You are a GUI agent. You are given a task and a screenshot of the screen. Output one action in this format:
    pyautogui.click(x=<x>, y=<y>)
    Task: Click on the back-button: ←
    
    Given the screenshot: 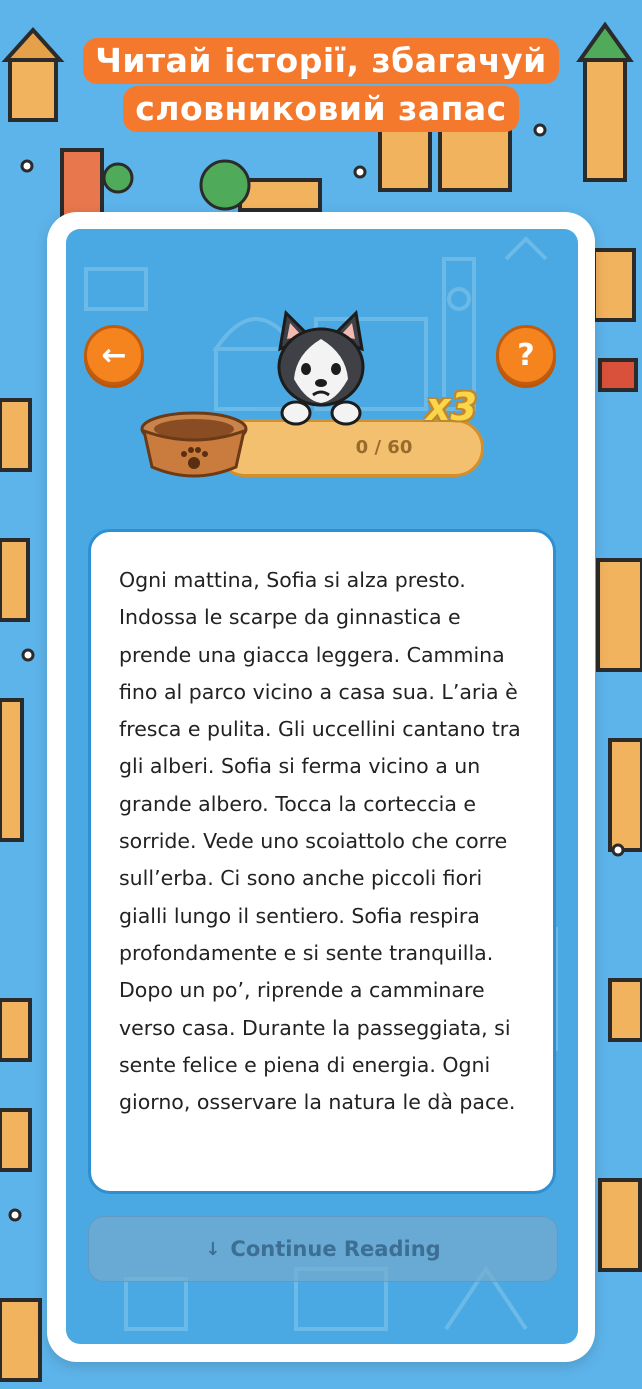 What is the action you would take?
    pyautogui.click(x=114, y=355)
    